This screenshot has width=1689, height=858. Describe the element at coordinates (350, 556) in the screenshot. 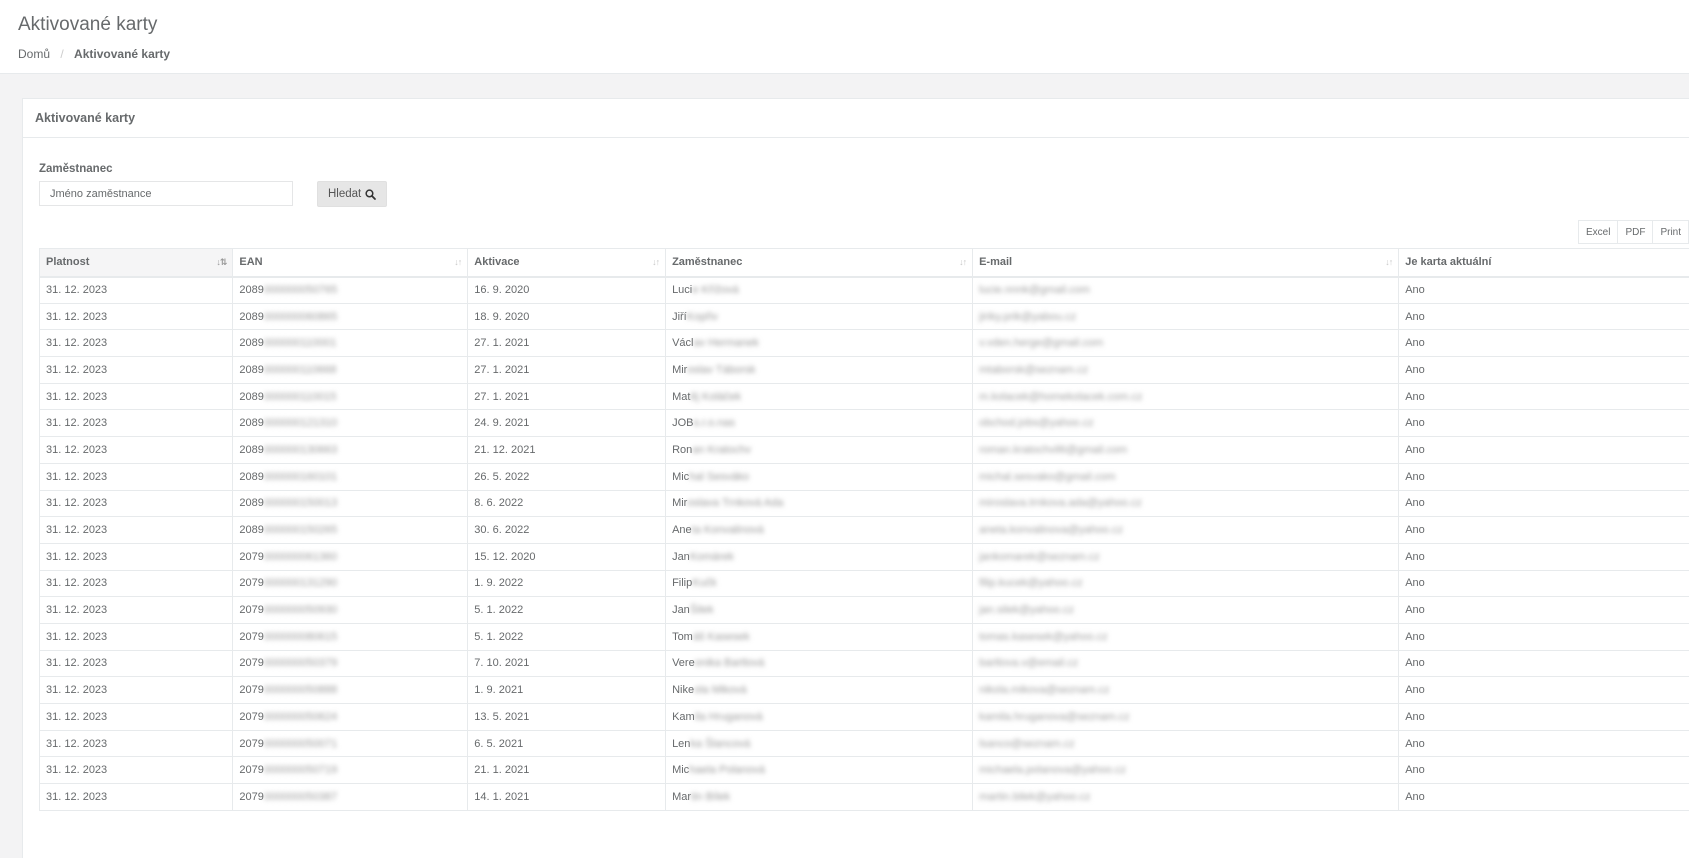

I see `cell-ean: 2079000000061360` at that location.